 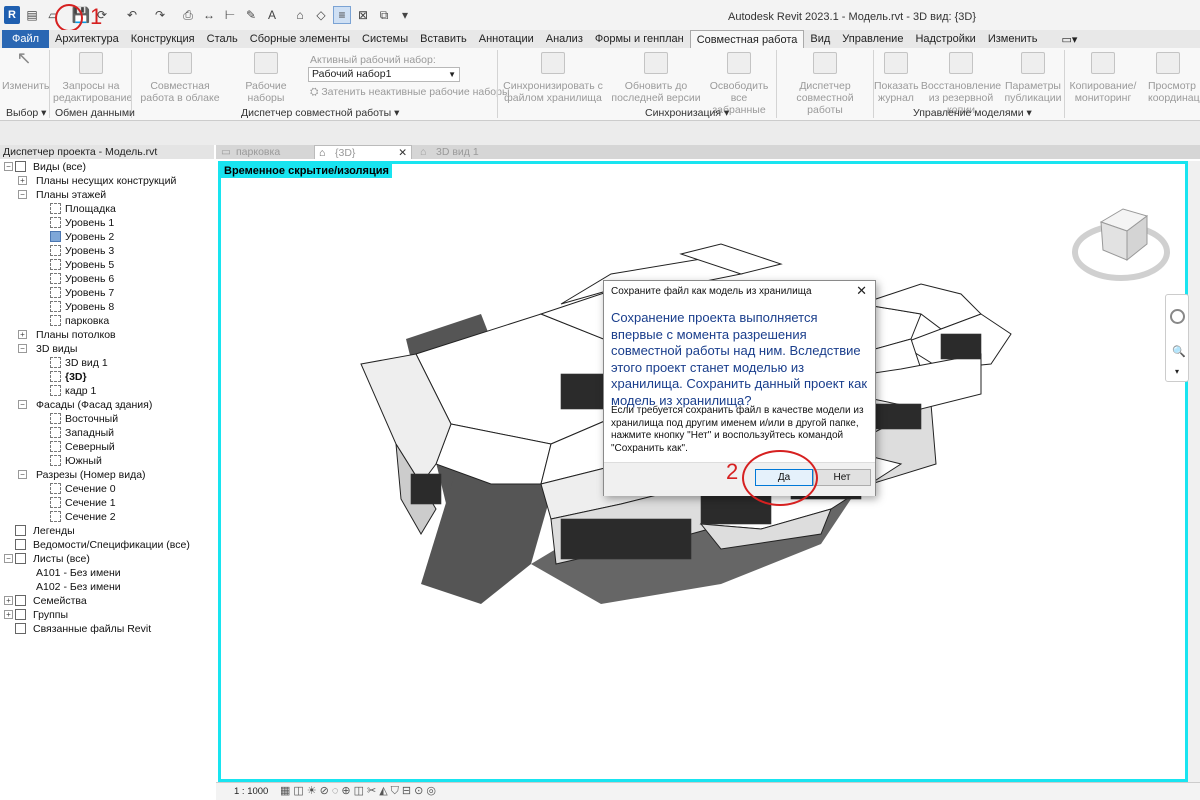 What do you see at coordinates (1103, 78) in the screenshot?
I see `copy-monitor-button: Копирование/ мониторинг` at bounding box center [1103, 78].